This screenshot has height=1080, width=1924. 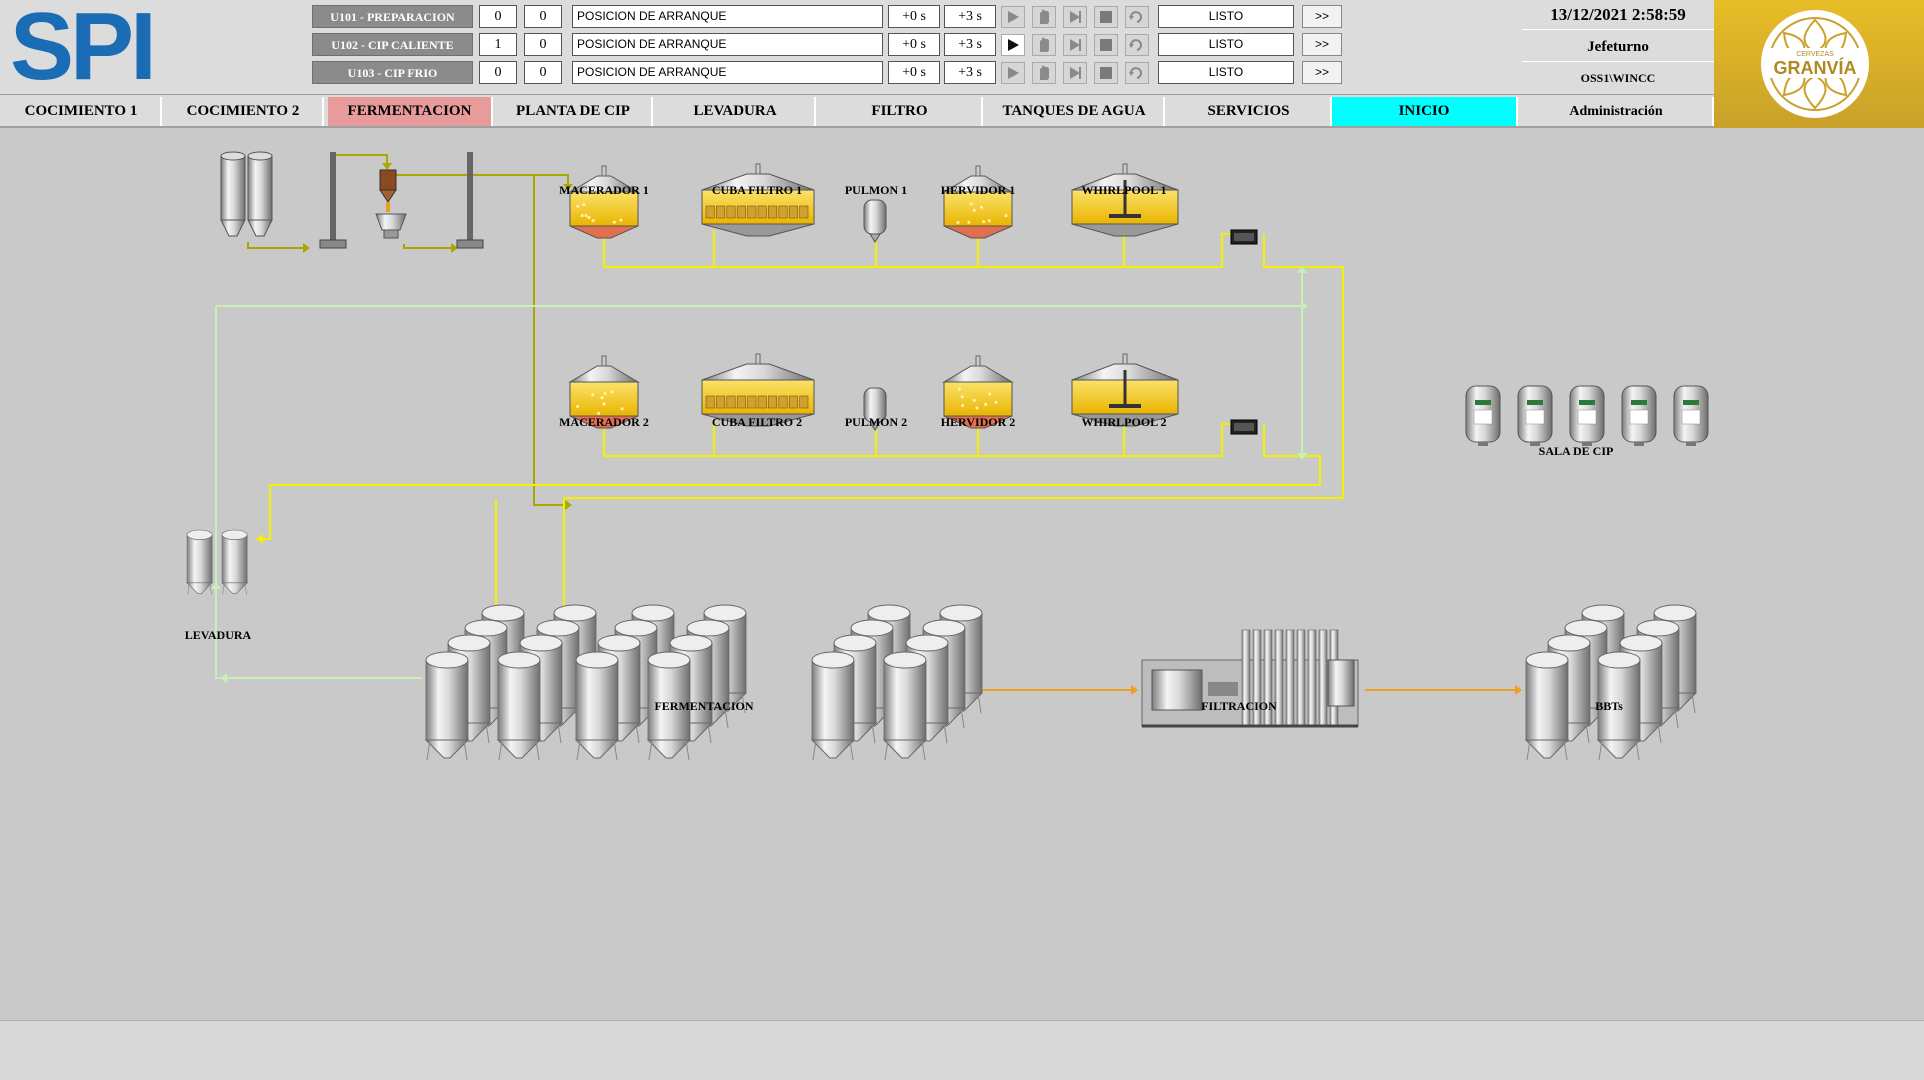 What do you see at coordinates (1617, 111) in the screenshot?
I see `tab-administracion: Administración` at bounding box center [1617, 111].